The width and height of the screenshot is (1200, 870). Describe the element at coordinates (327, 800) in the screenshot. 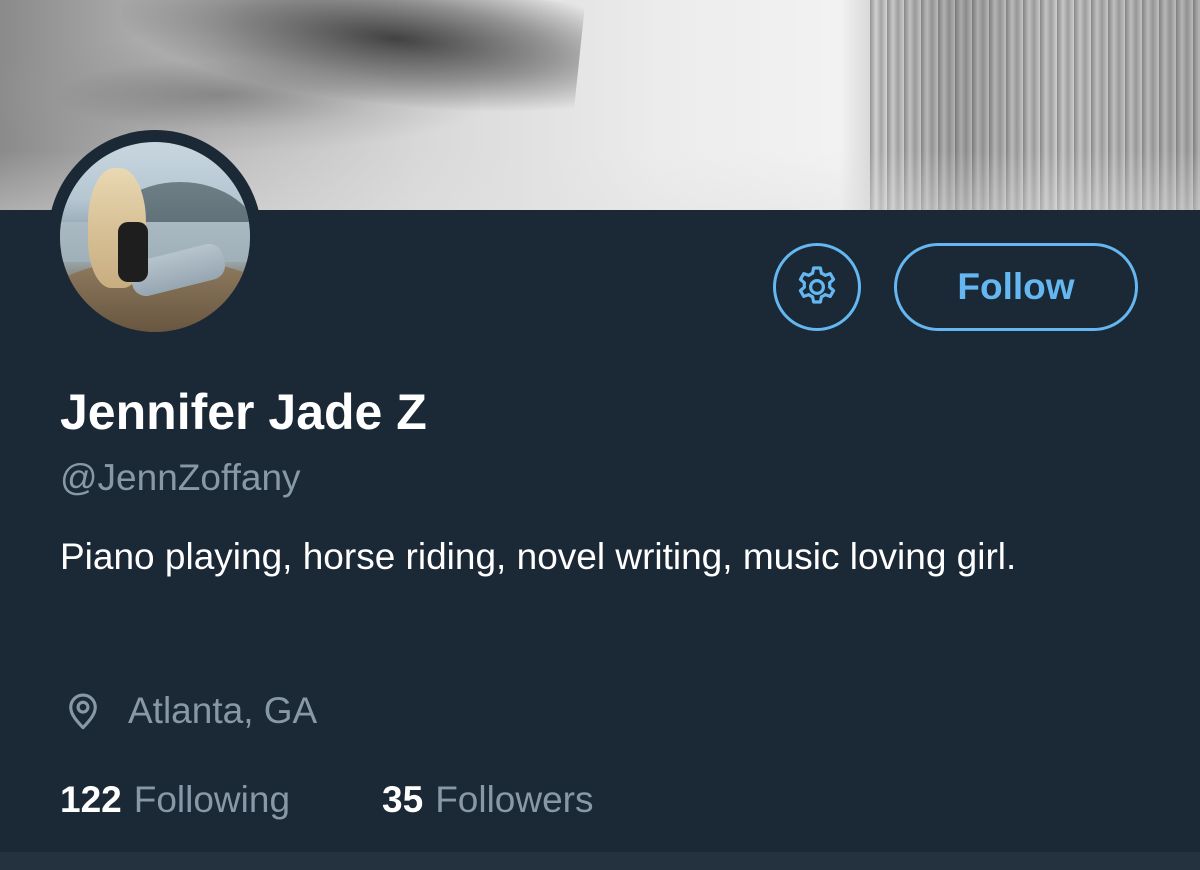

I see `profile-stats: 122 Following 35 Followers` at that location.